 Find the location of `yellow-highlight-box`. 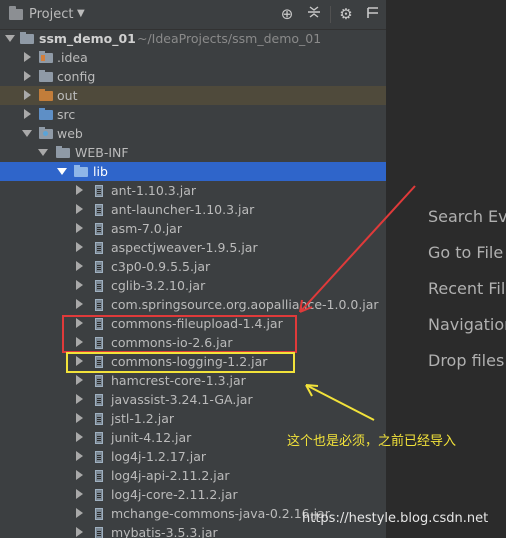

yellow-highlight-box is located at coordinates (180, 362).